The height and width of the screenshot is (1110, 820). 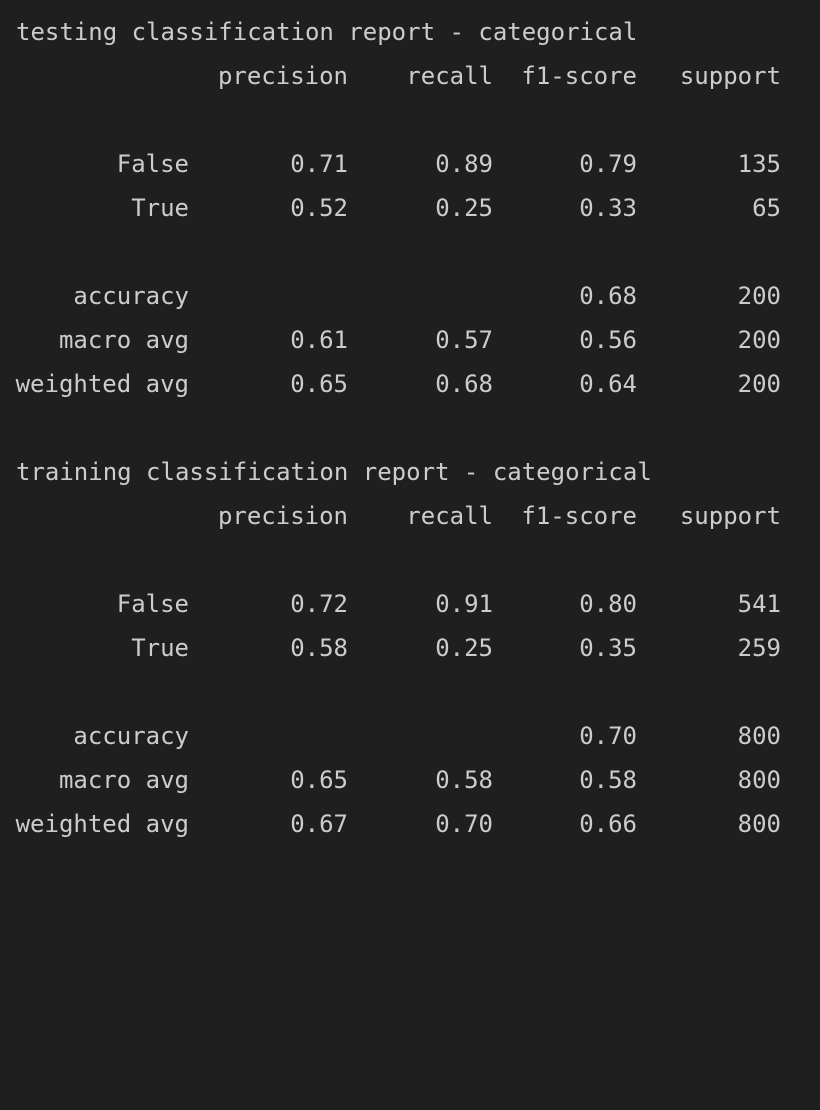 What do you see at coordinates (411, 296) in the screenshot?
I see `table-row: accuracy 0.68 200` at bounding box center [411, 296].